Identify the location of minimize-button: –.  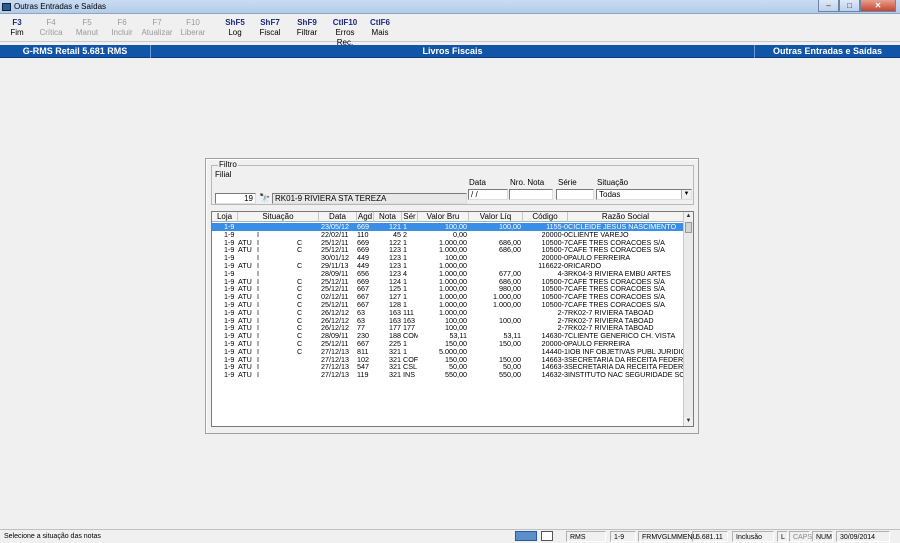
(828, 6).